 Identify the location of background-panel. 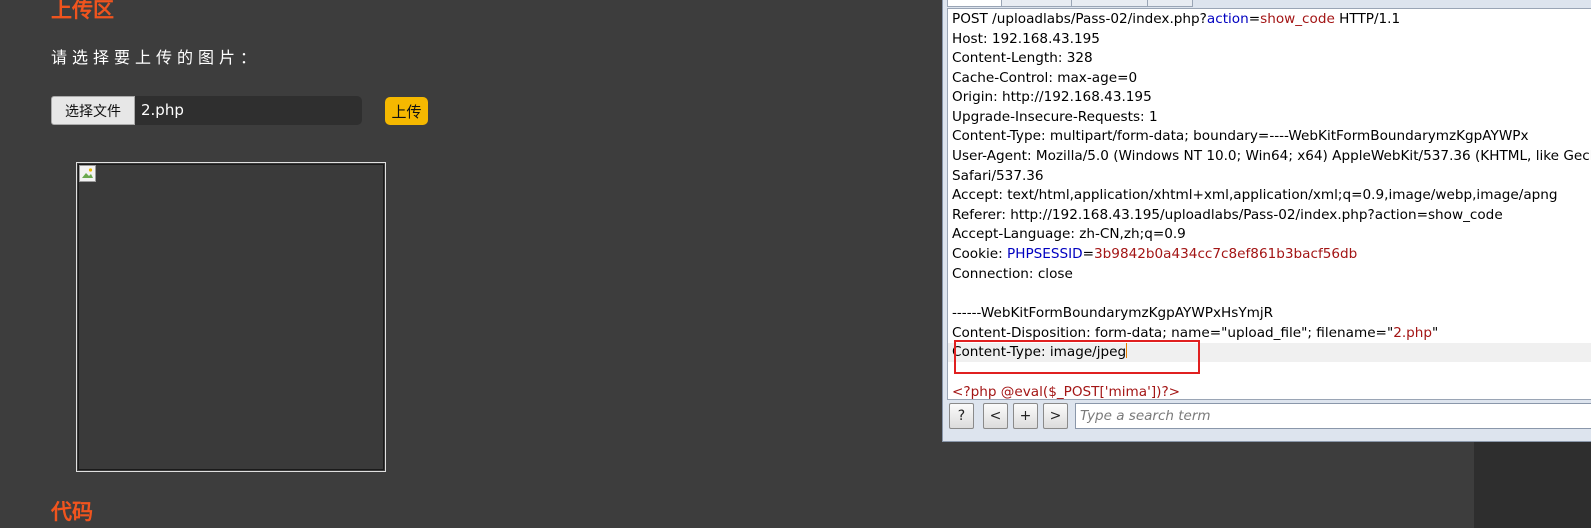
(1532, 484).